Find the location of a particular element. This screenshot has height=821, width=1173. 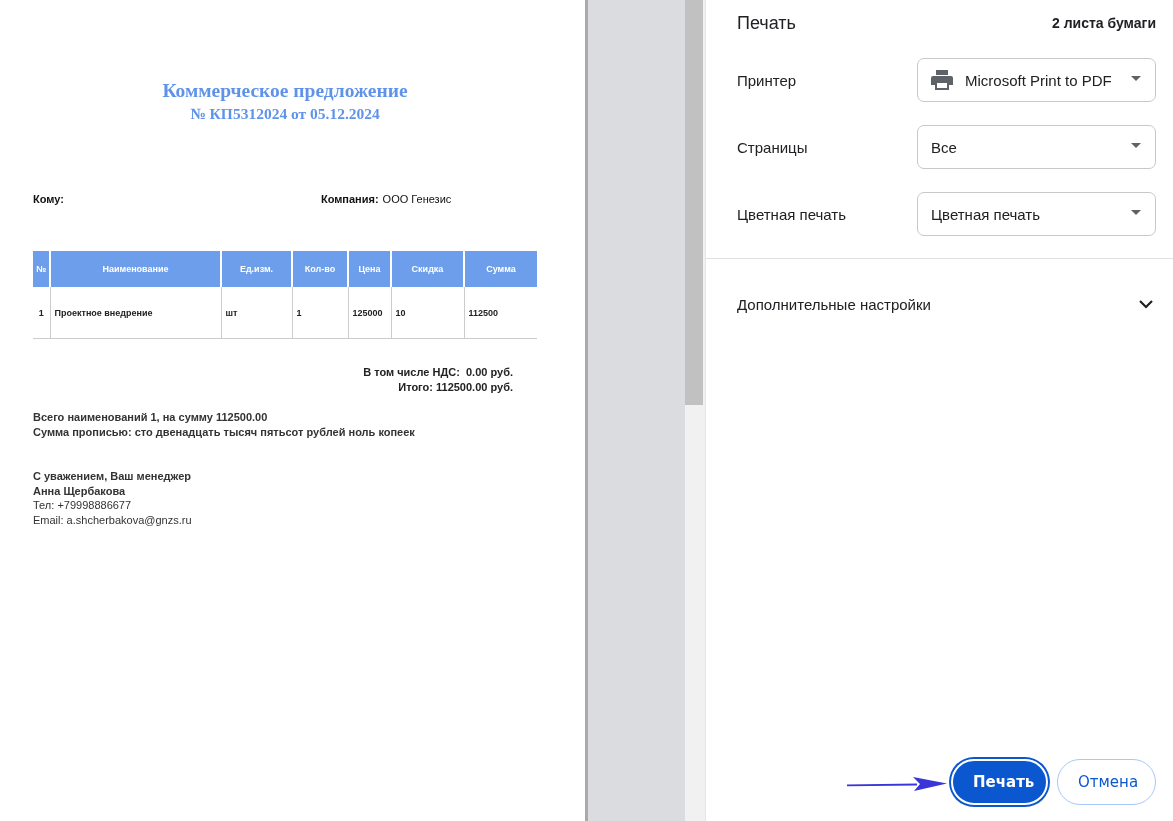

print-button: Печать is located at coordinates (999, 782).